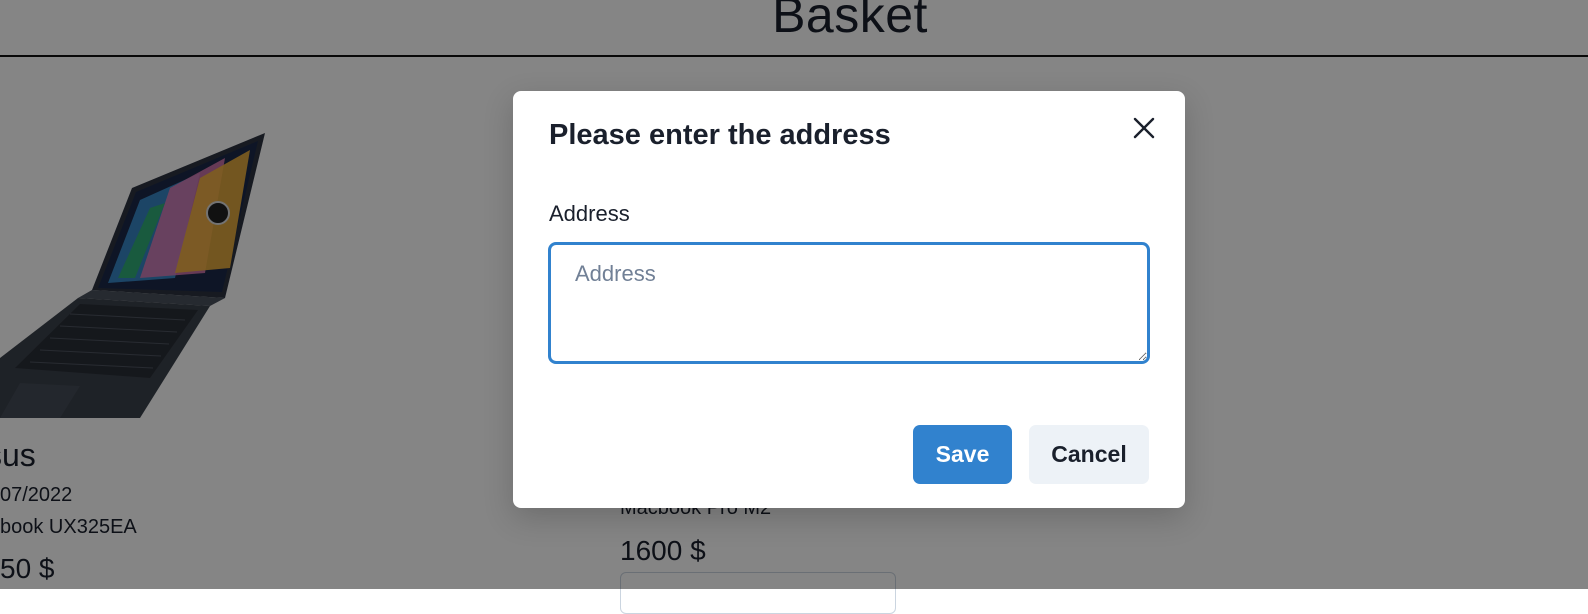  What do you see at coordinates (1089, 454) in the screenshot?
I see `cancel-button: Cancel` at bounding box center [1089, 454].